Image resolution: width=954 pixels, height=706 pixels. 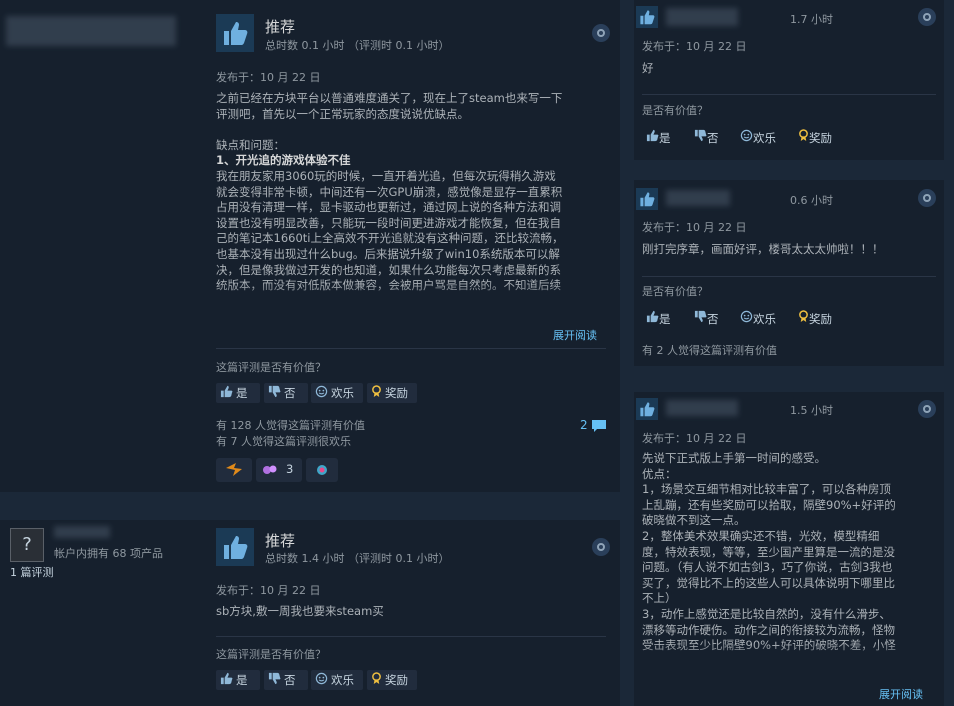 What do you see at coordinates (694, 520) in the screenshot?
I see `body-line: 破晓做不到这一点。` at bounding box center [694, 520].